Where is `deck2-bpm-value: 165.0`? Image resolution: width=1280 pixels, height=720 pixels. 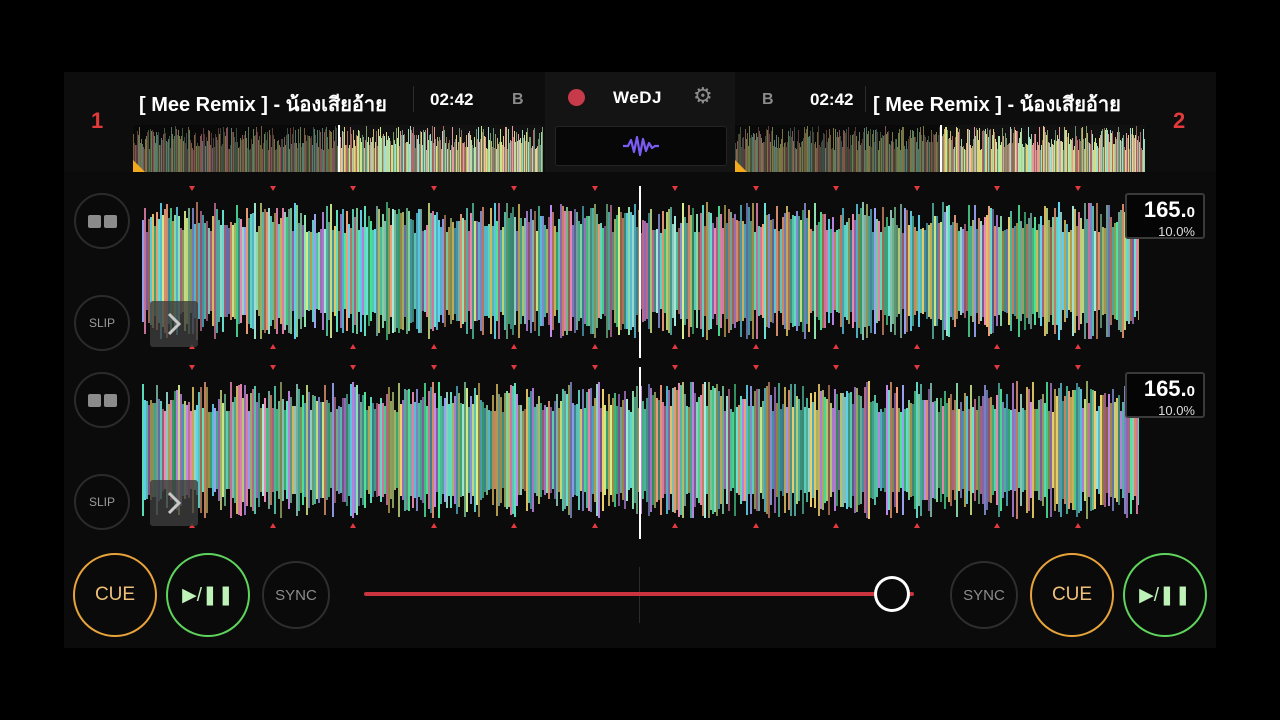 deck2-bpm-value: 165.0 is located at coordinates (1169, 388).